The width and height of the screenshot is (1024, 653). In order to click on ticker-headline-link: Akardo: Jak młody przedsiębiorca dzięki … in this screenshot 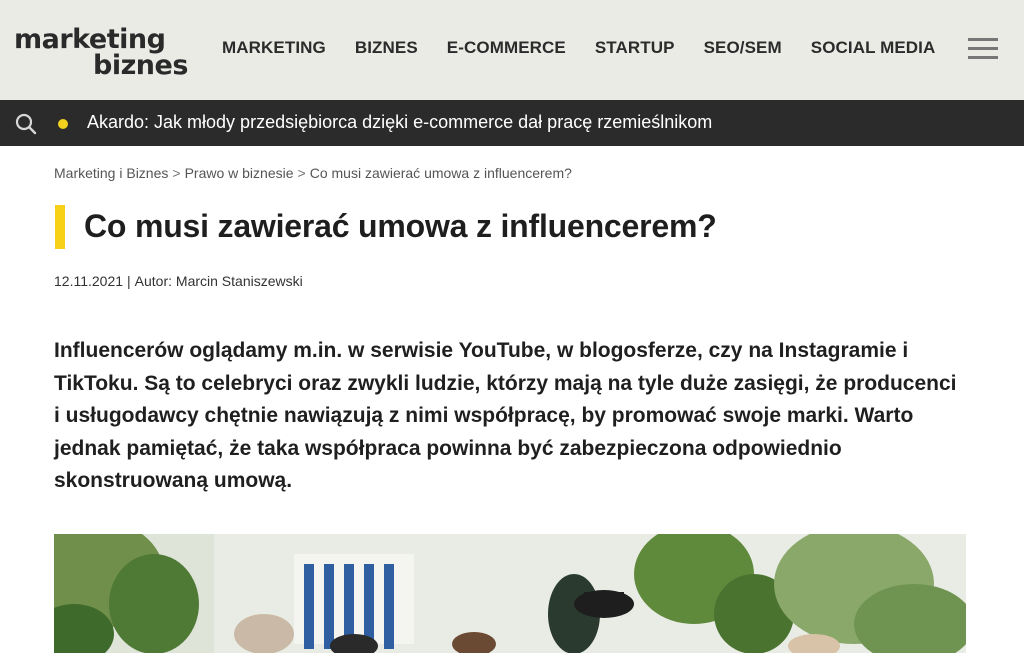, I will do `click(399, 122)`.